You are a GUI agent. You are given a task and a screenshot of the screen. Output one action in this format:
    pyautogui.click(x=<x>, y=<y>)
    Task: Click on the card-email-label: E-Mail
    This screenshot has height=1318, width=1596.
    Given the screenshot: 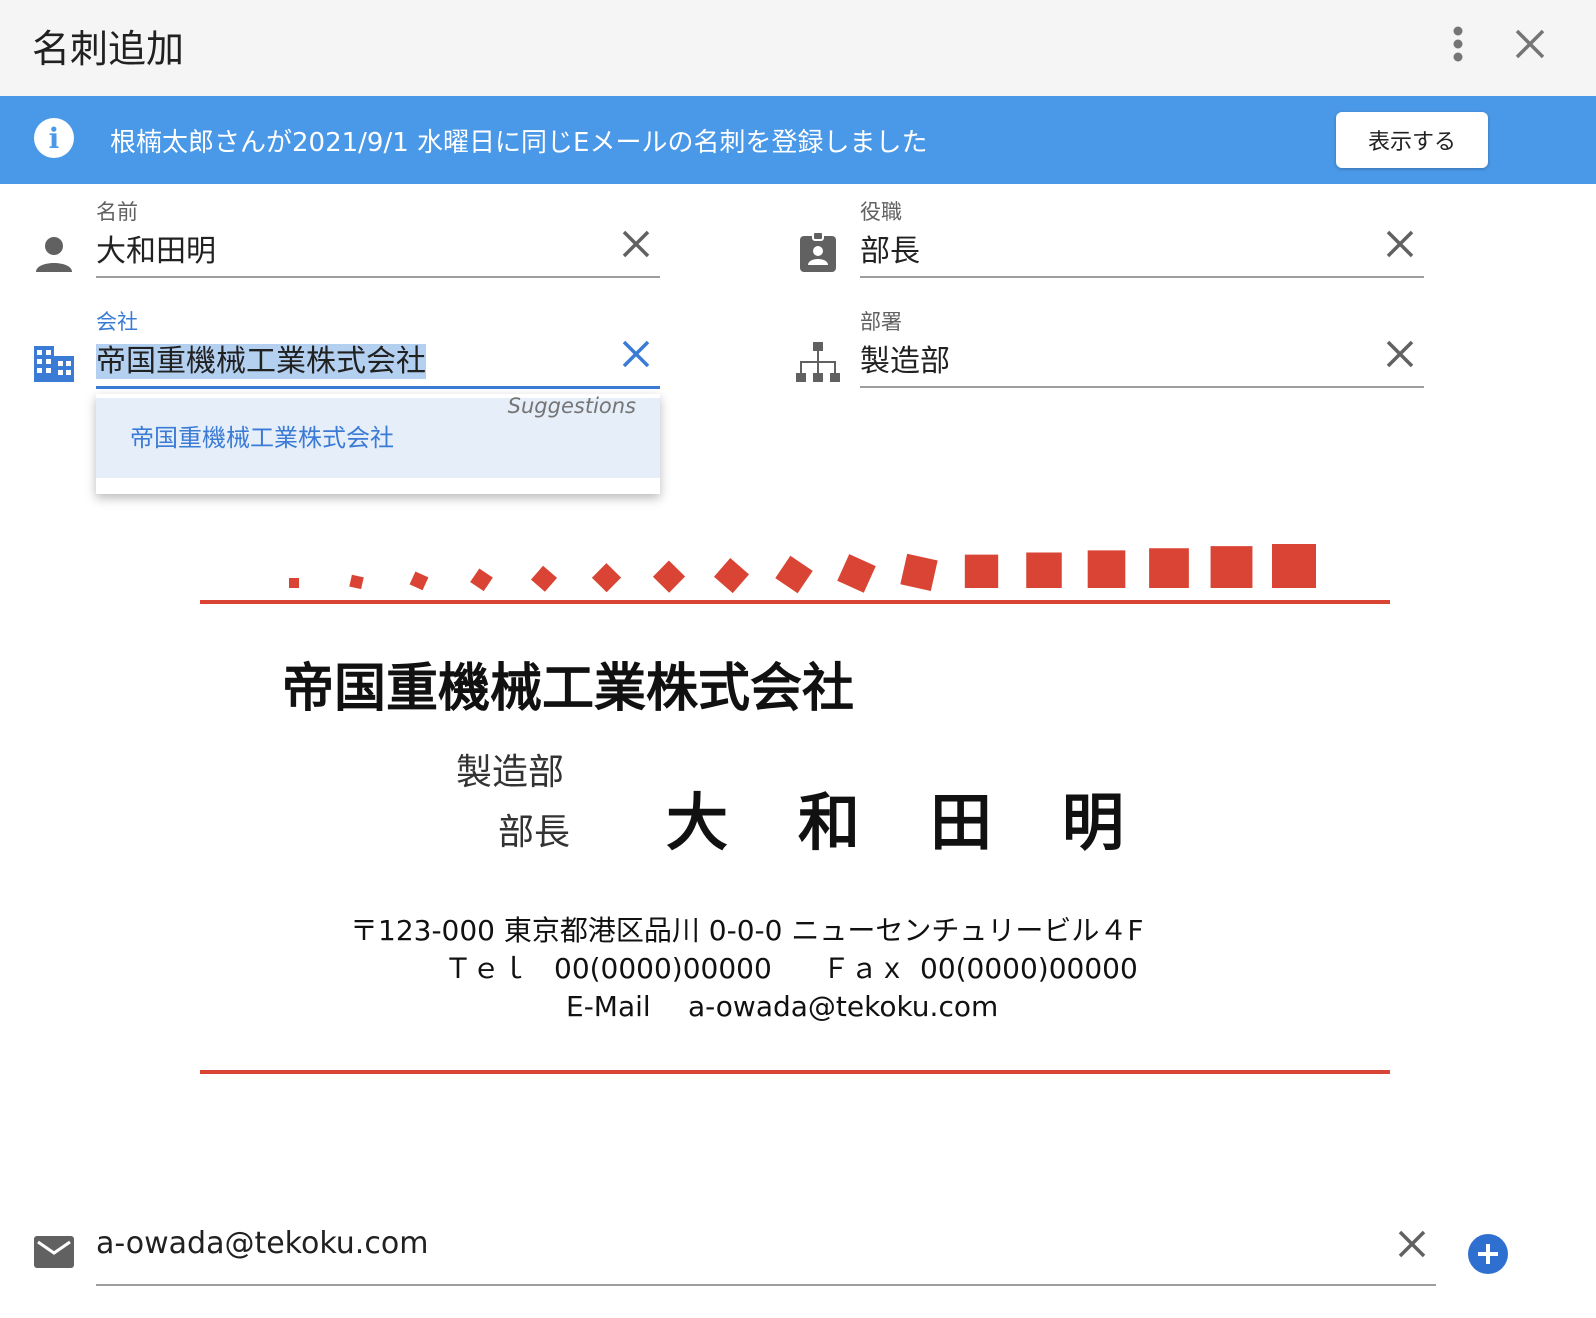 What is the action you would take?
    pyautogui.click(x=608, y=1006)
    